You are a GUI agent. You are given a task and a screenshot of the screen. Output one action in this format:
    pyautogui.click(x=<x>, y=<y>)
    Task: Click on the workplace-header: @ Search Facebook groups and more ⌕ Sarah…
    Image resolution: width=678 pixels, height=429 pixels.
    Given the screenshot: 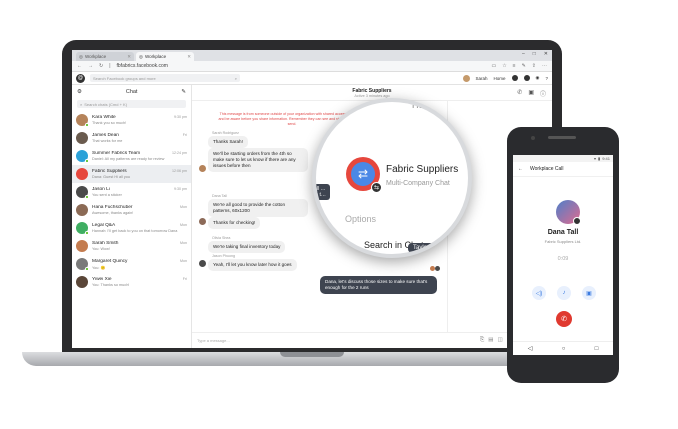 What is the action you would take?
    pyautogui.click(x=312, y=78)
    